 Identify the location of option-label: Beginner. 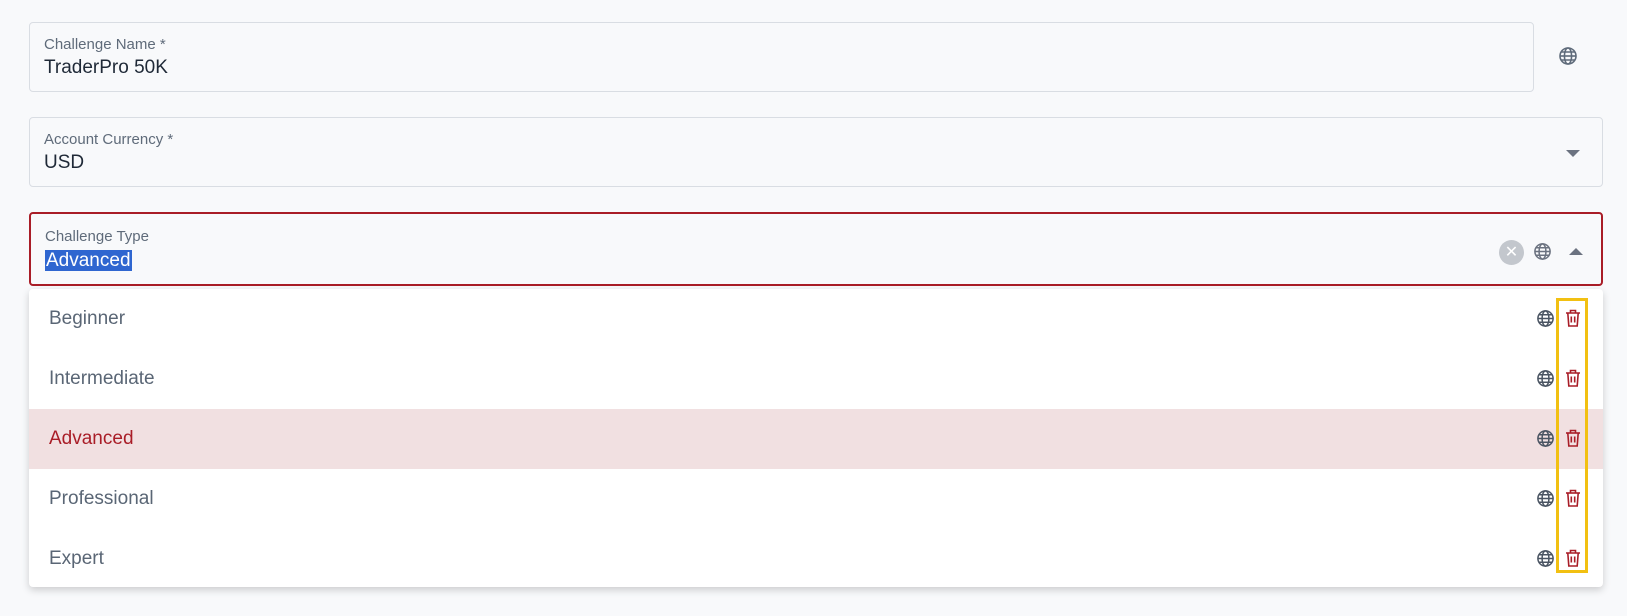
(87, 318).